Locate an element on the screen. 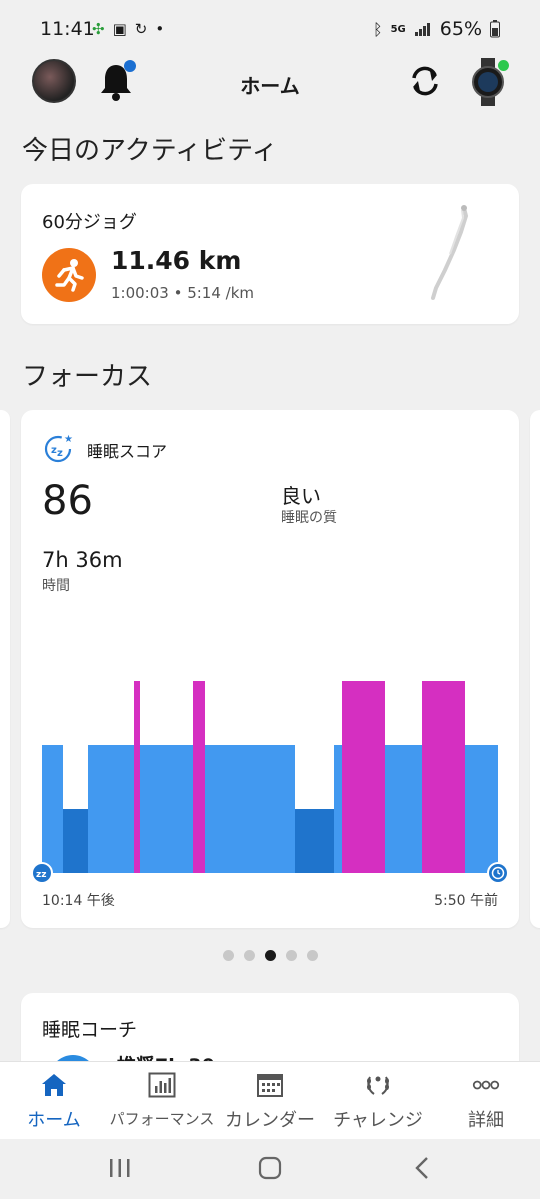 The height and width of the screenshot is (1199, 540). fan-icon: ✣ is located at coordinates (98, 29).